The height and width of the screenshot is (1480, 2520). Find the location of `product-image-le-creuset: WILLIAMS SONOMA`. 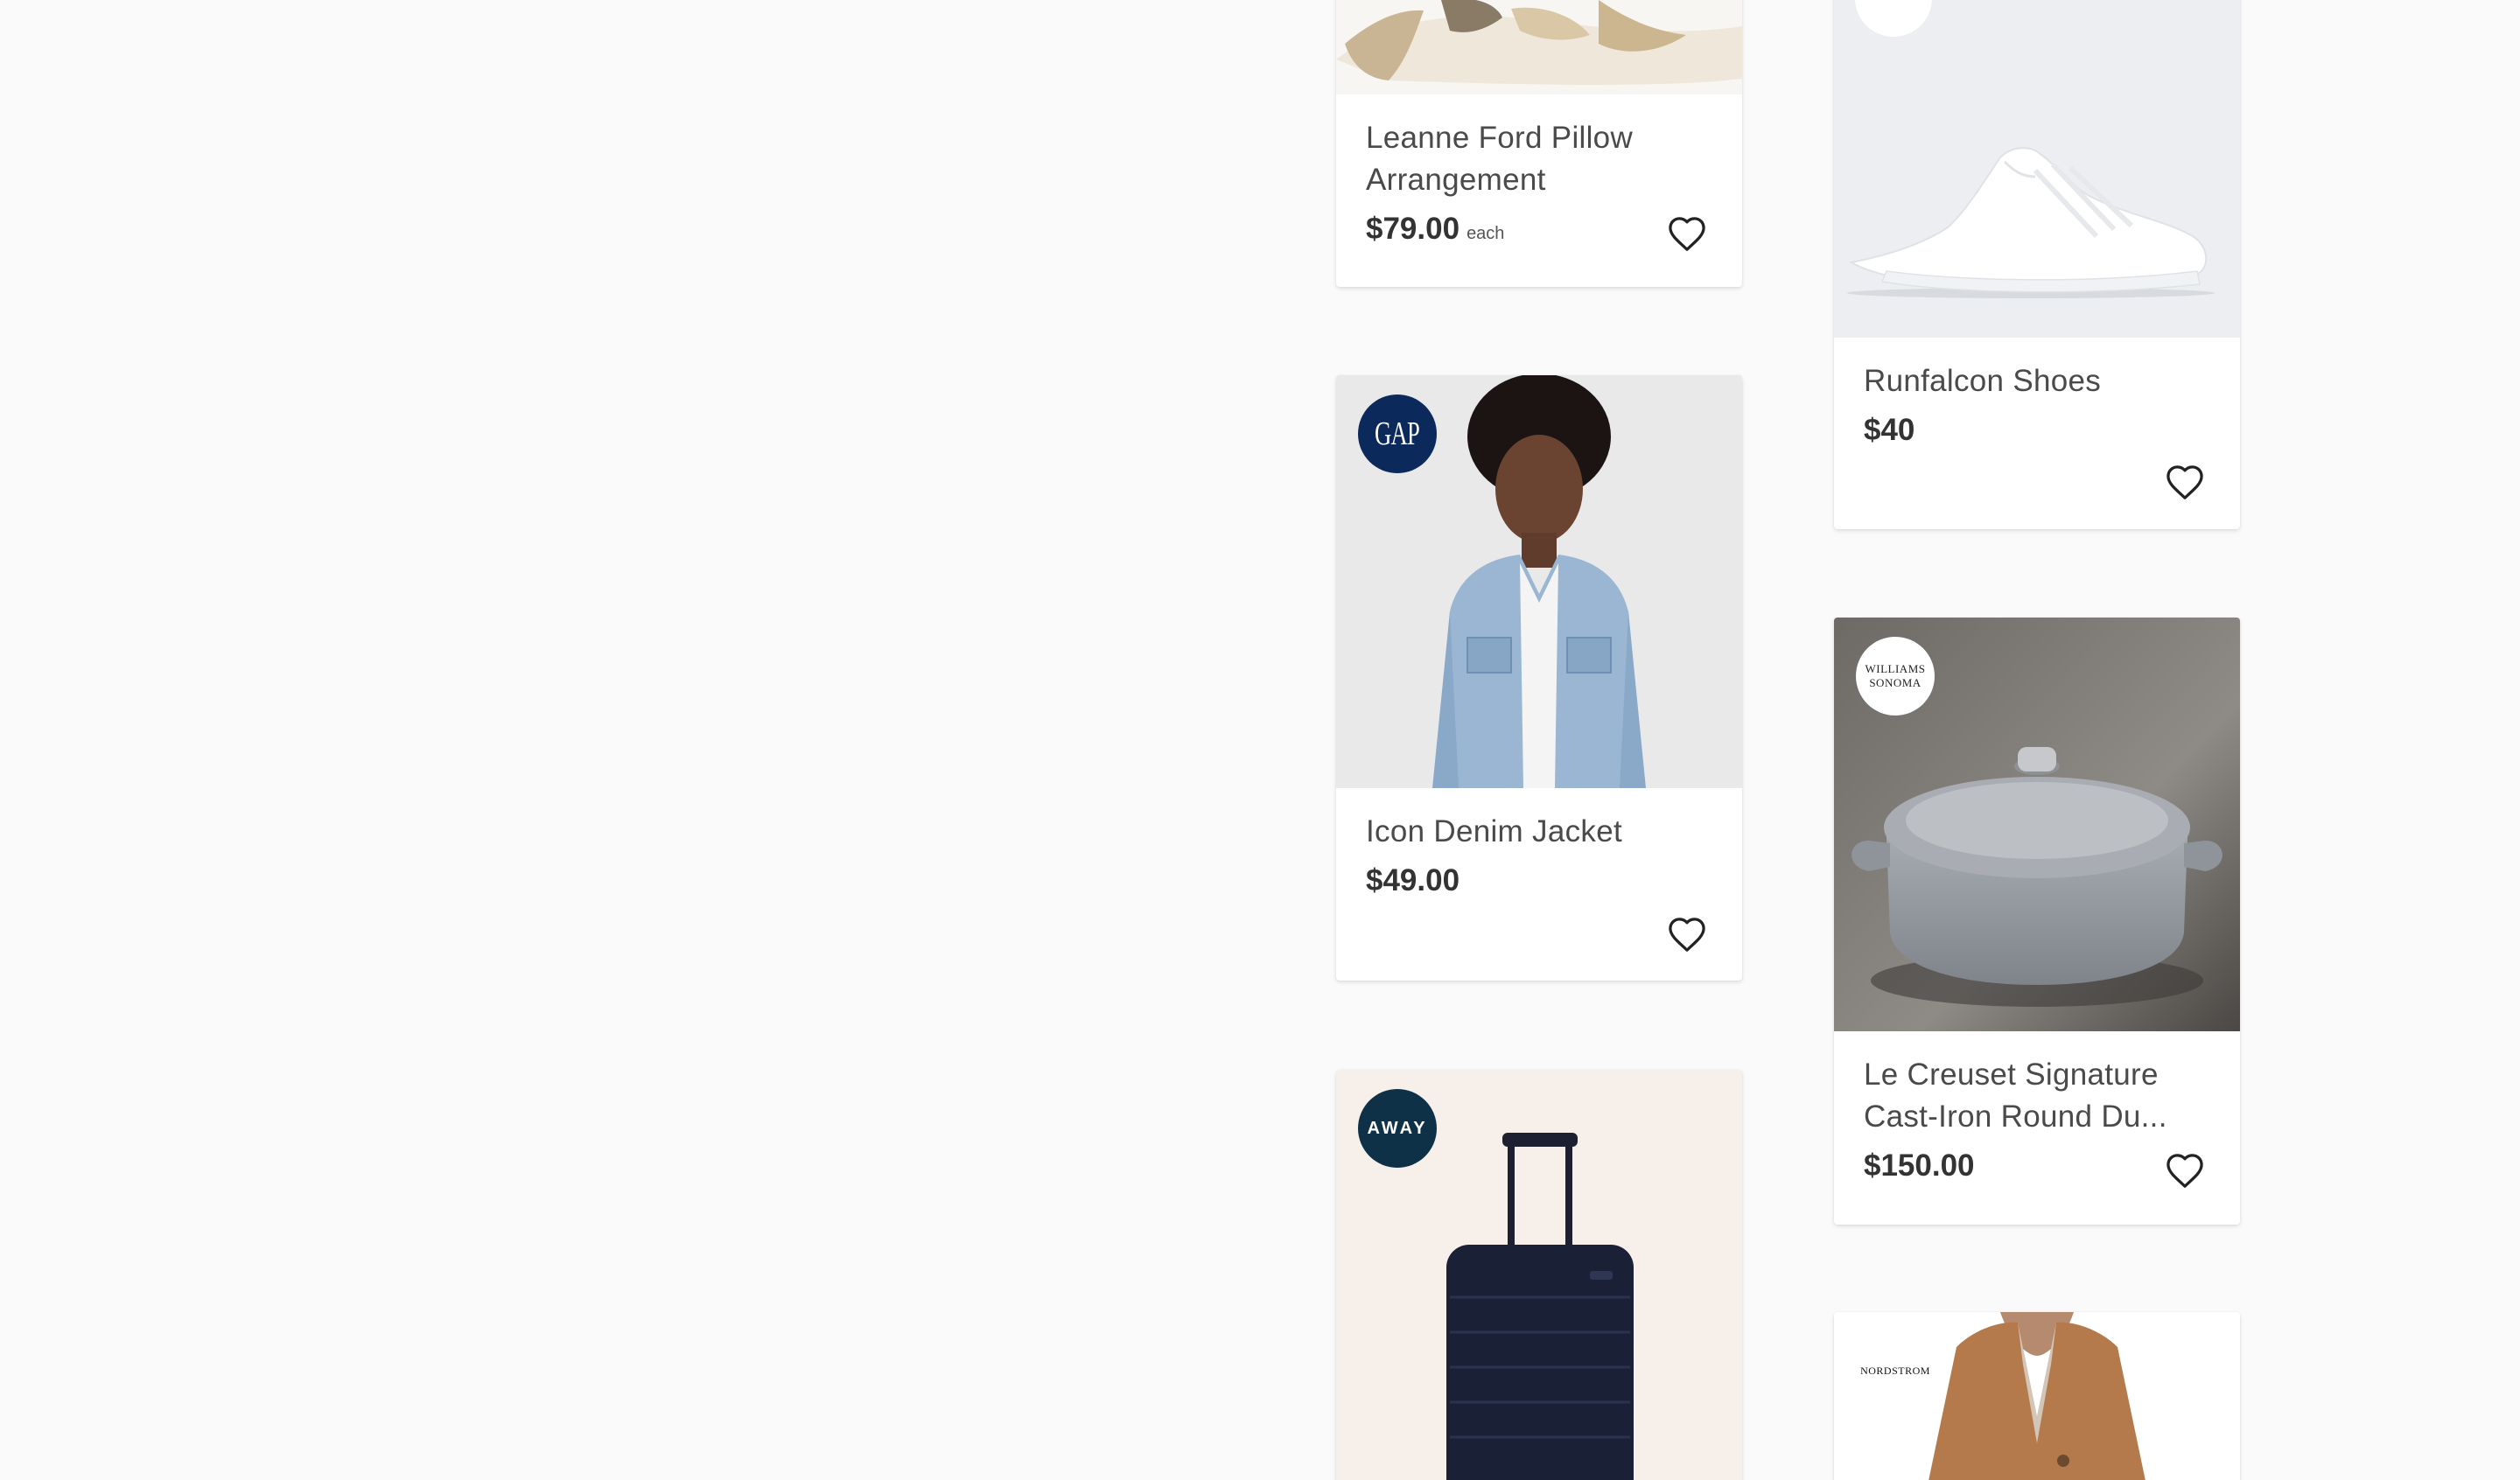

product-image-le-creuset: WILLIAMS SONOMA is located at coordinates (2037, 825).